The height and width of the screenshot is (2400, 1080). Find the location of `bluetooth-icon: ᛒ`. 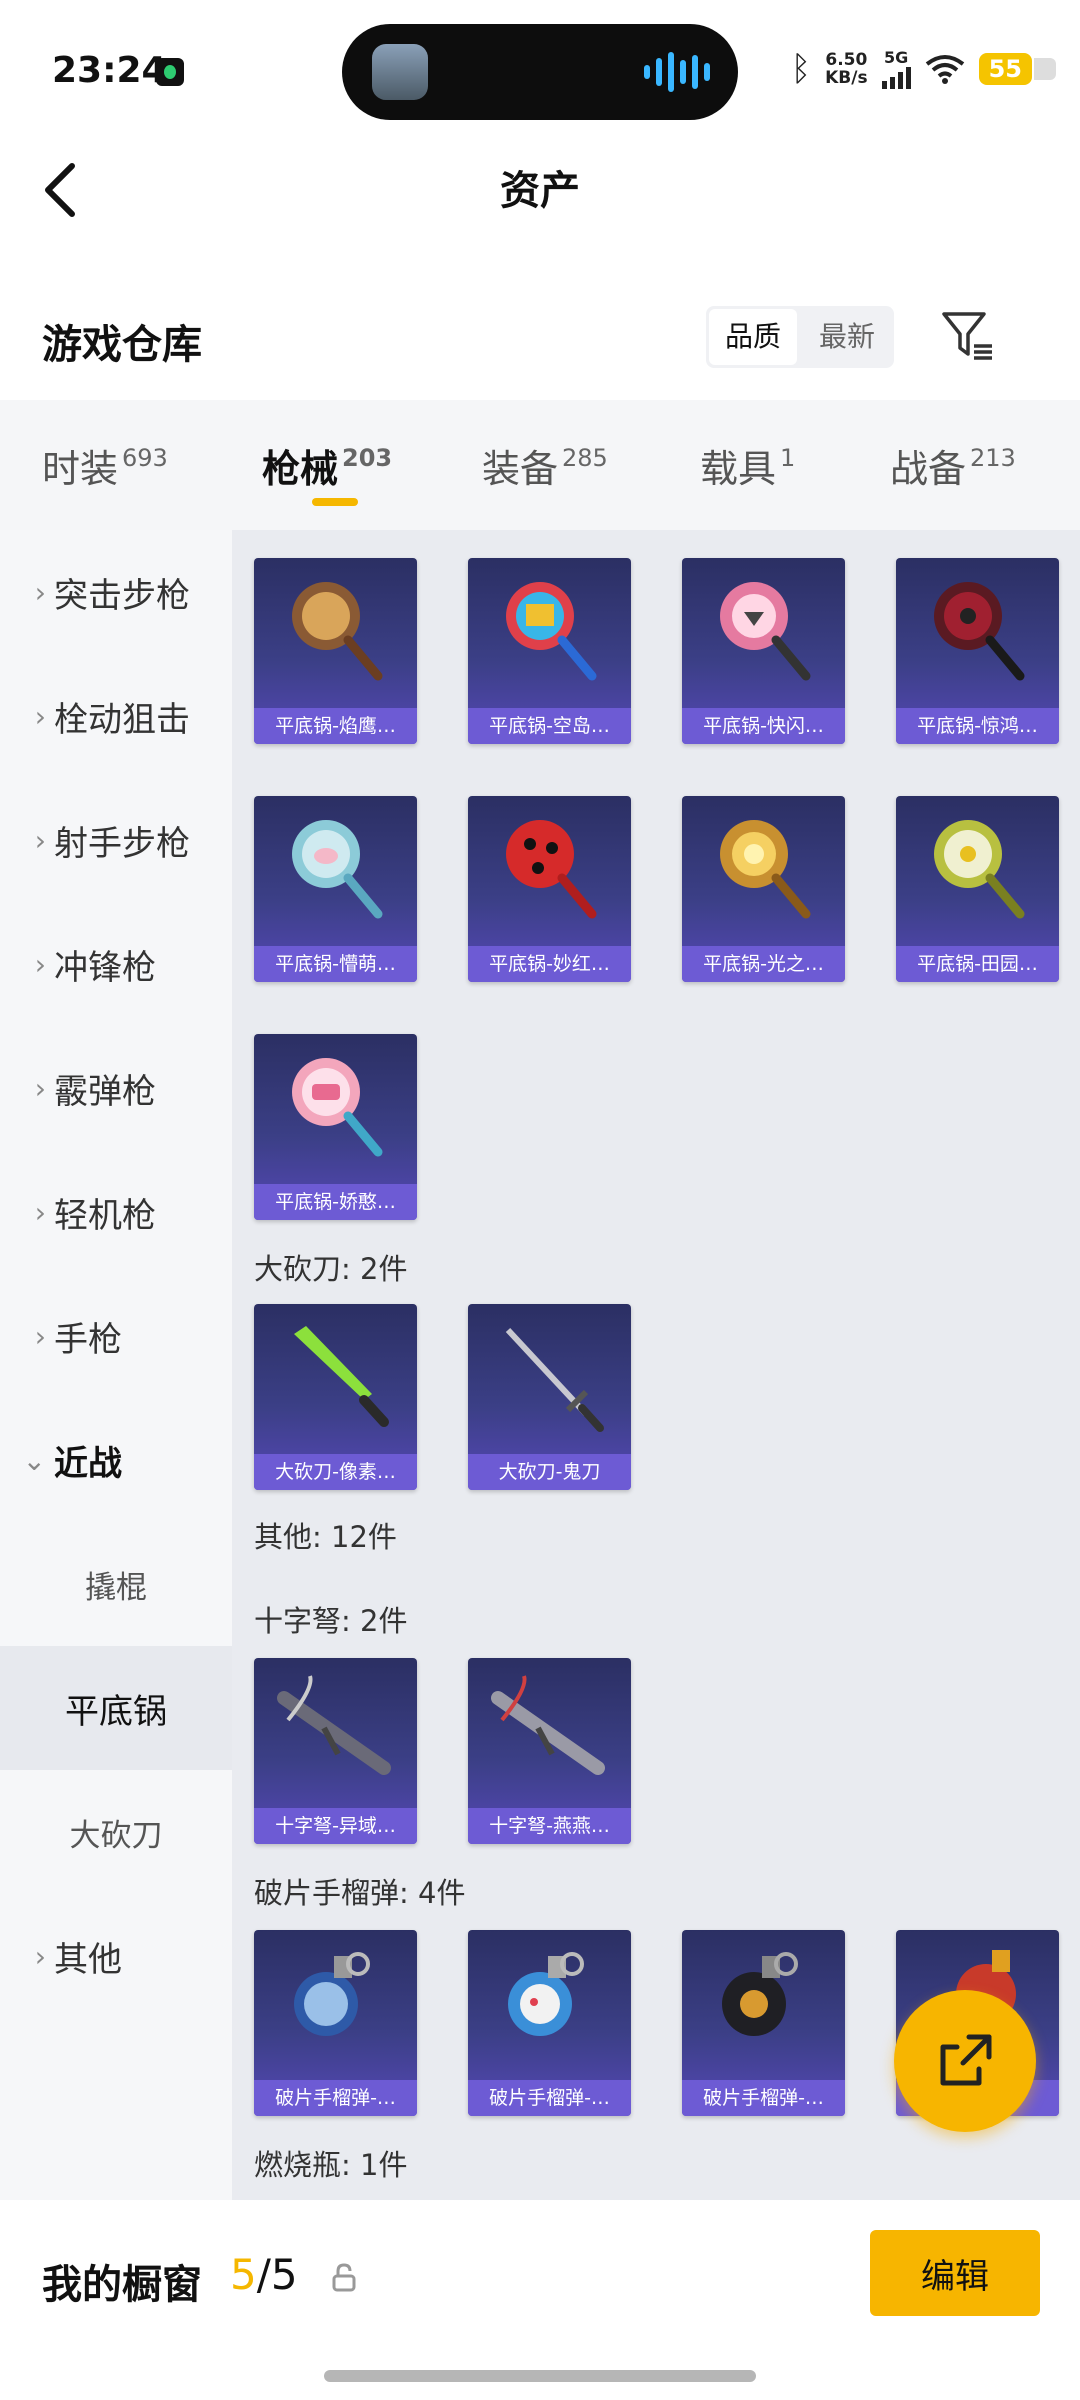

bluetooth-icon: ᛒ is located at coordinates (801, 68).